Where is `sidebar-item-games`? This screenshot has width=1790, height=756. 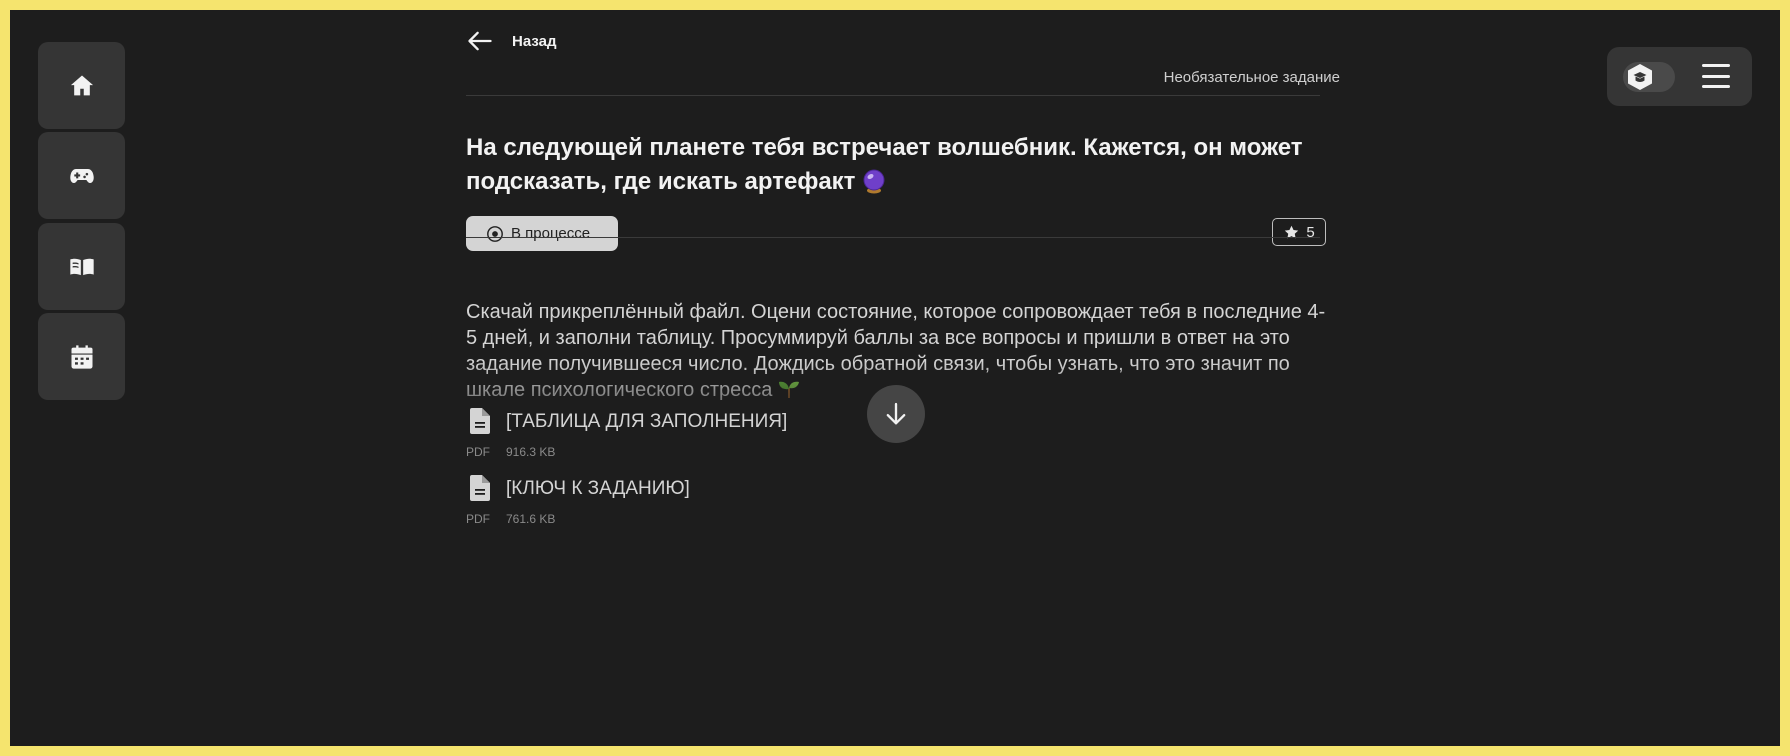
sidebar-item-games is located at coordinates (81, 175).